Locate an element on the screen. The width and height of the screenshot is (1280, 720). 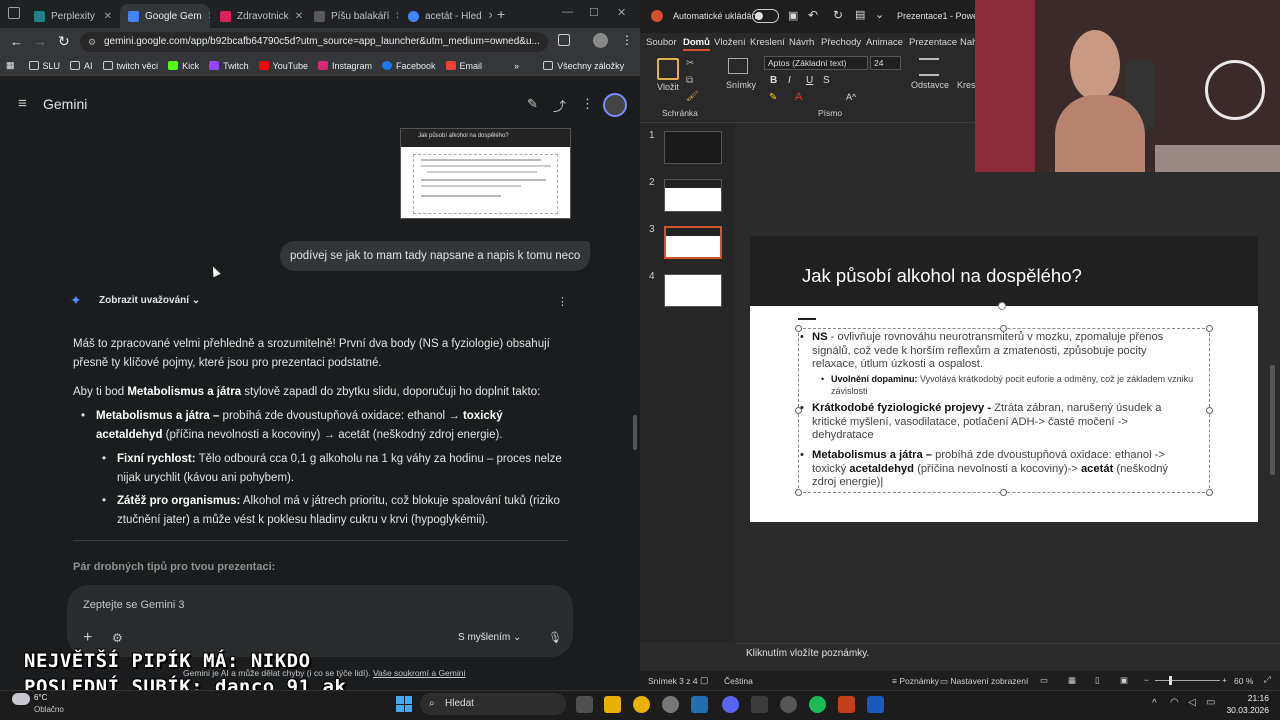
obs-icon is located at coordinates (759, 704).